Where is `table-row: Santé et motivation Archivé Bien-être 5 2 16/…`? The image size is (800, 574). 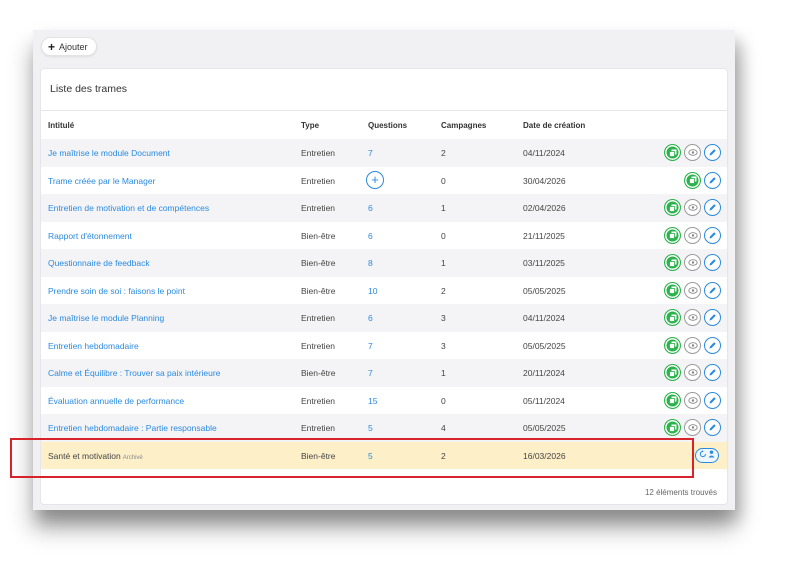 table-row: Santé et motivation Archivé Bien-être 5 2 16/… is located at coordinates (384, 455).